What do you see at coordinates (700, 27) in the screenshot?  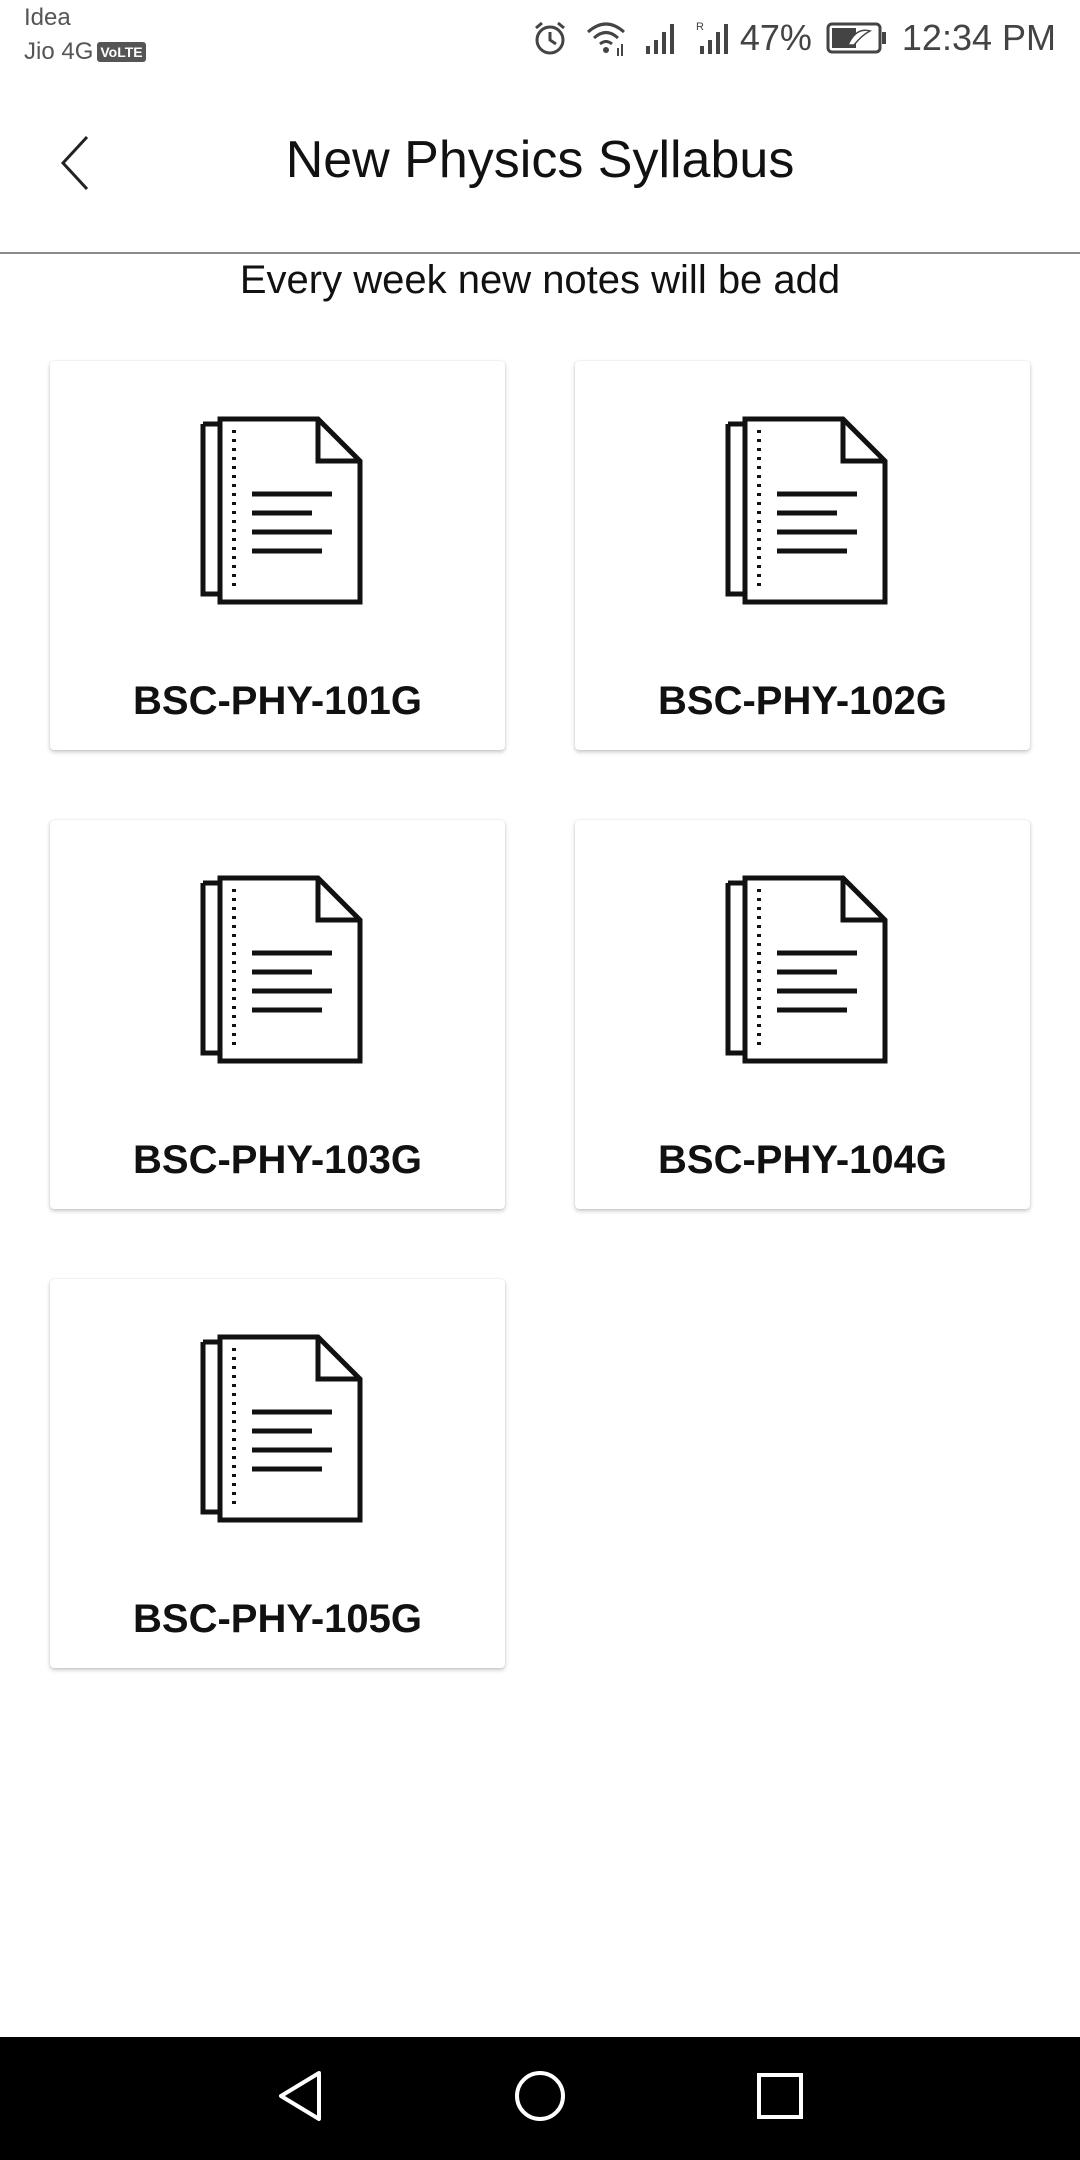 I see `svg-text: R` at bounding box center [700, 27].